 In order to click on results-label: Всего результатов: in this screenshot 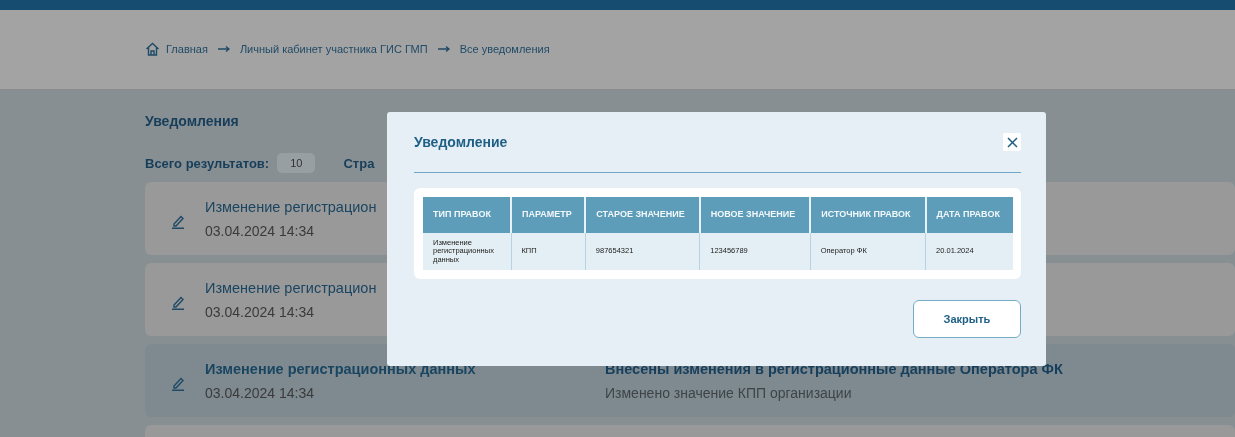, I will do `click(207, 163)`.